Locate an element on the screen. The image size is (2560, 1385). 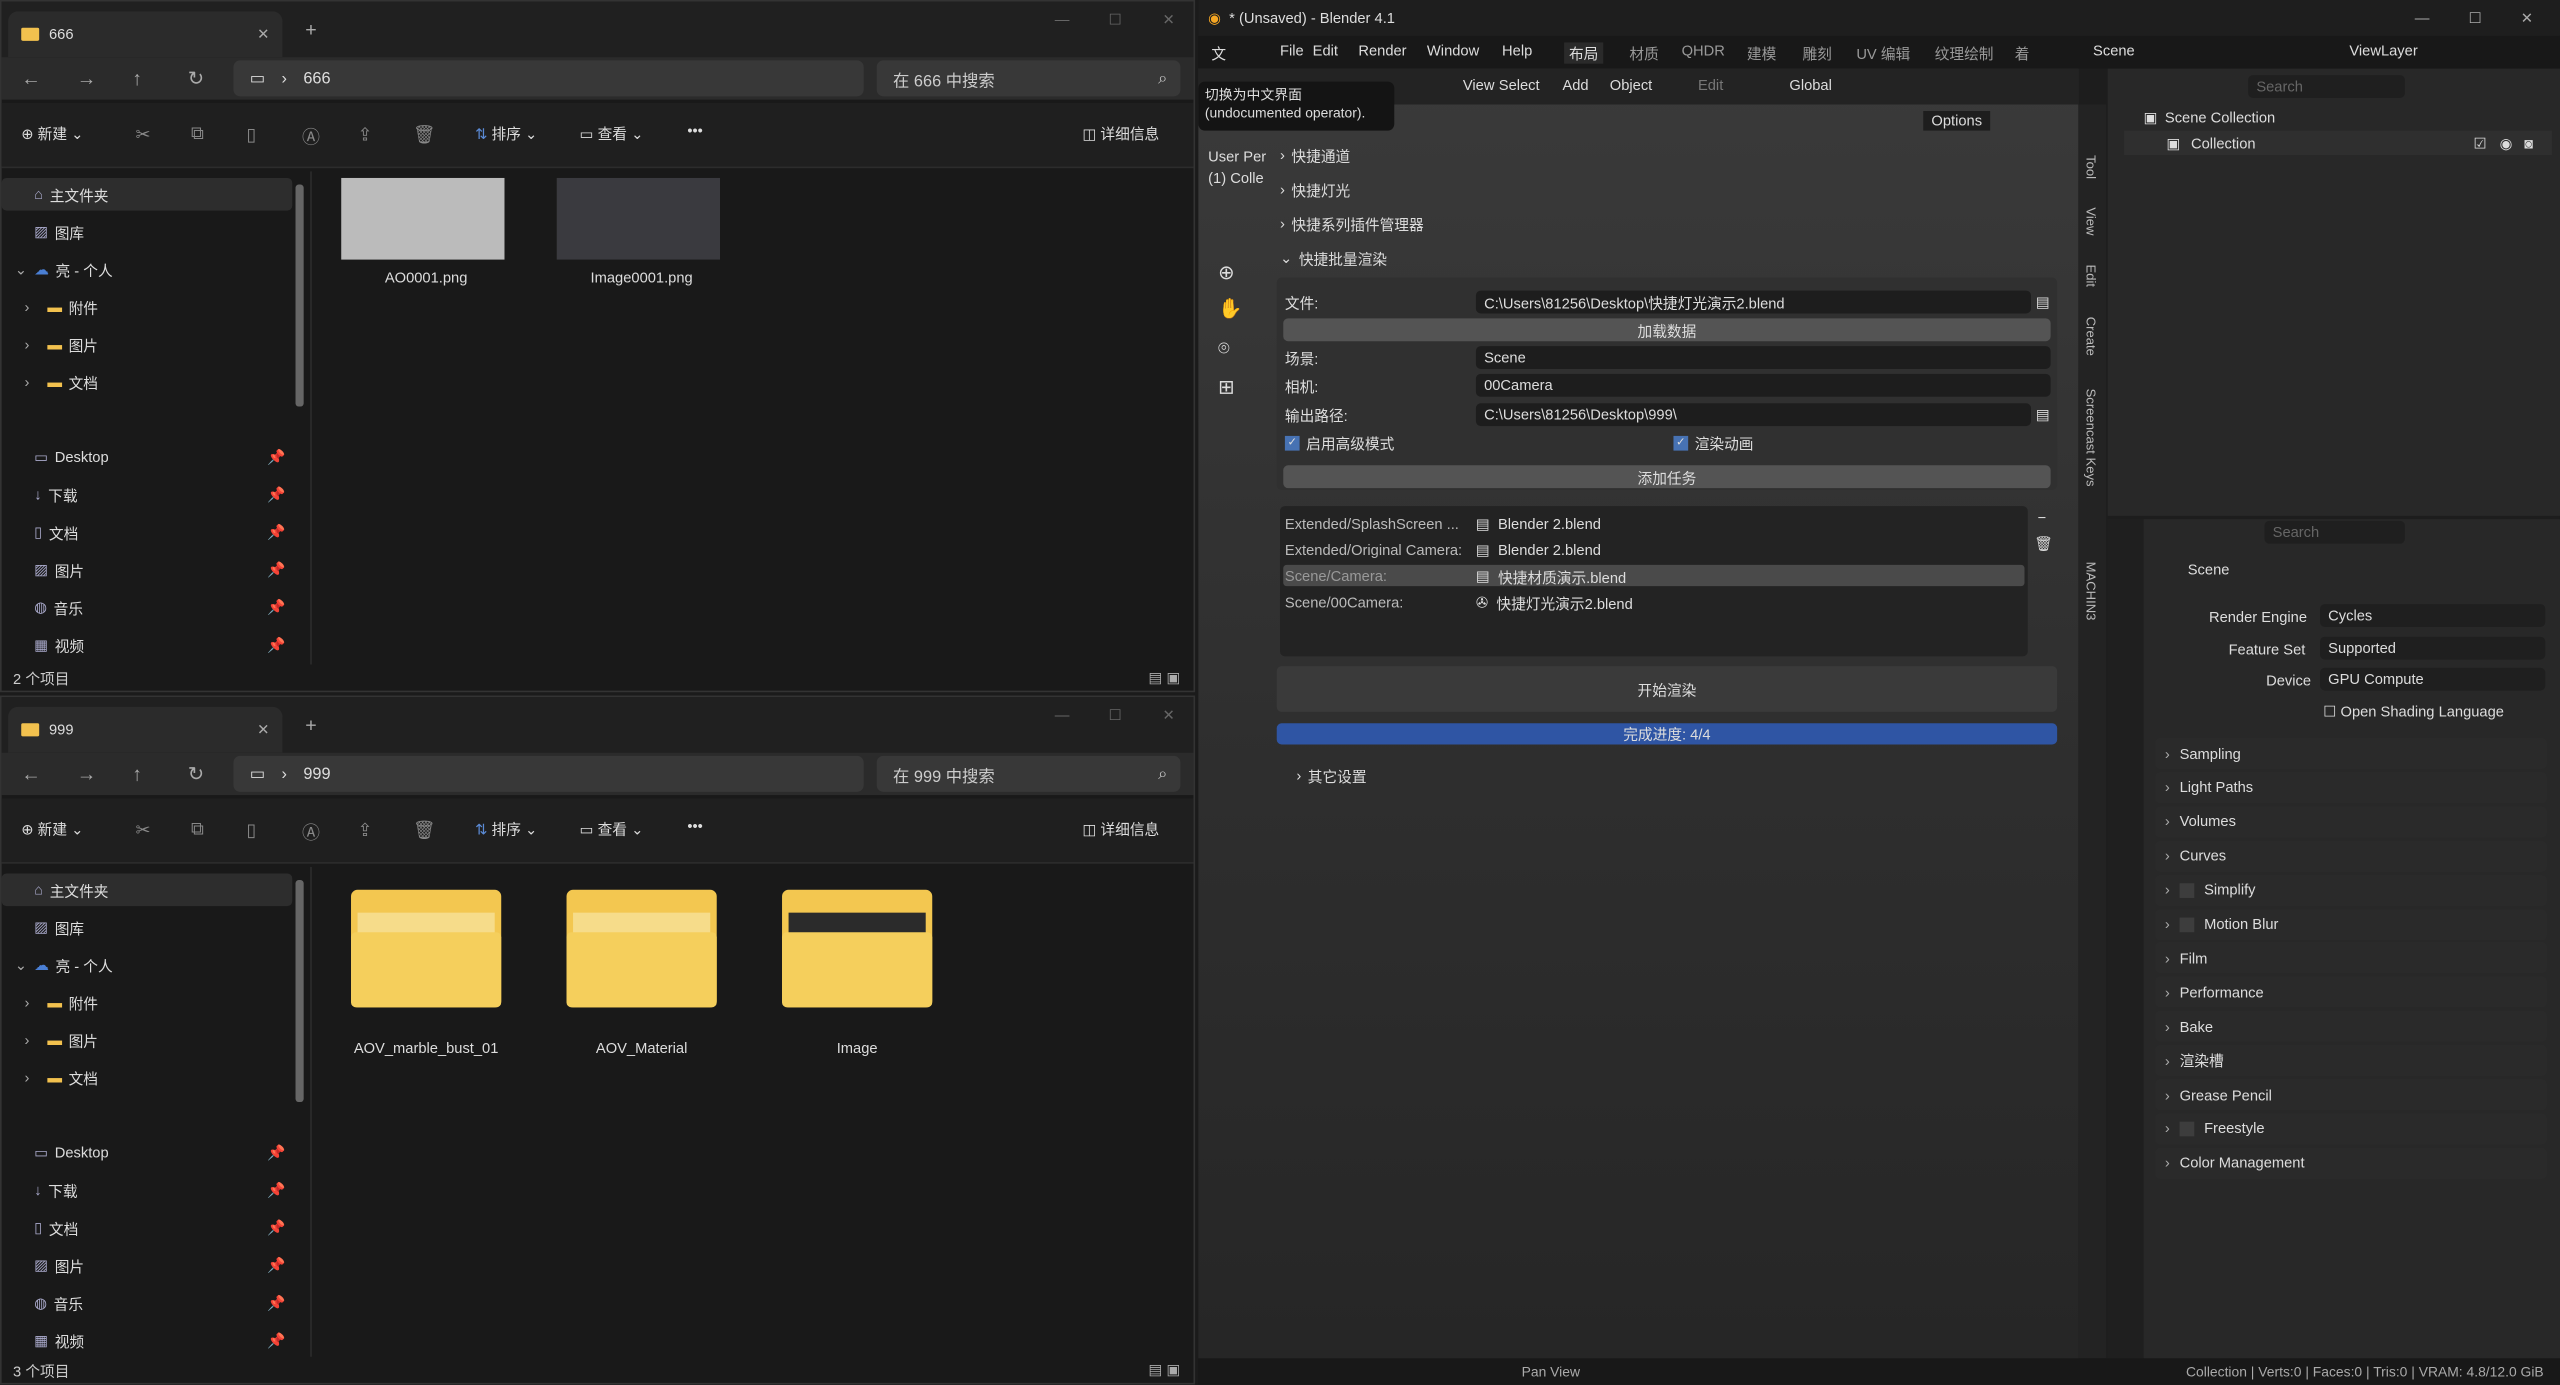
side-tab-edit: Edit is located at coordinates (2090, 275).